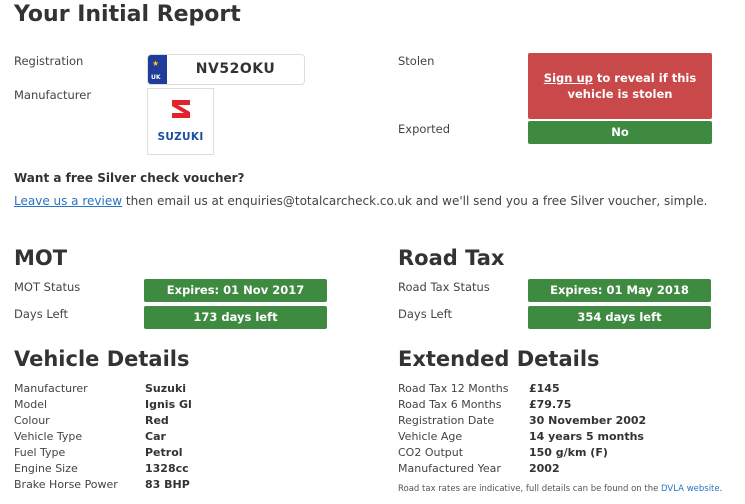  What do you see at coordinates (444, 287) in the screenshot?
I see `road-tax-status-label: Road Tax Status` at bounding box center [444, 287].